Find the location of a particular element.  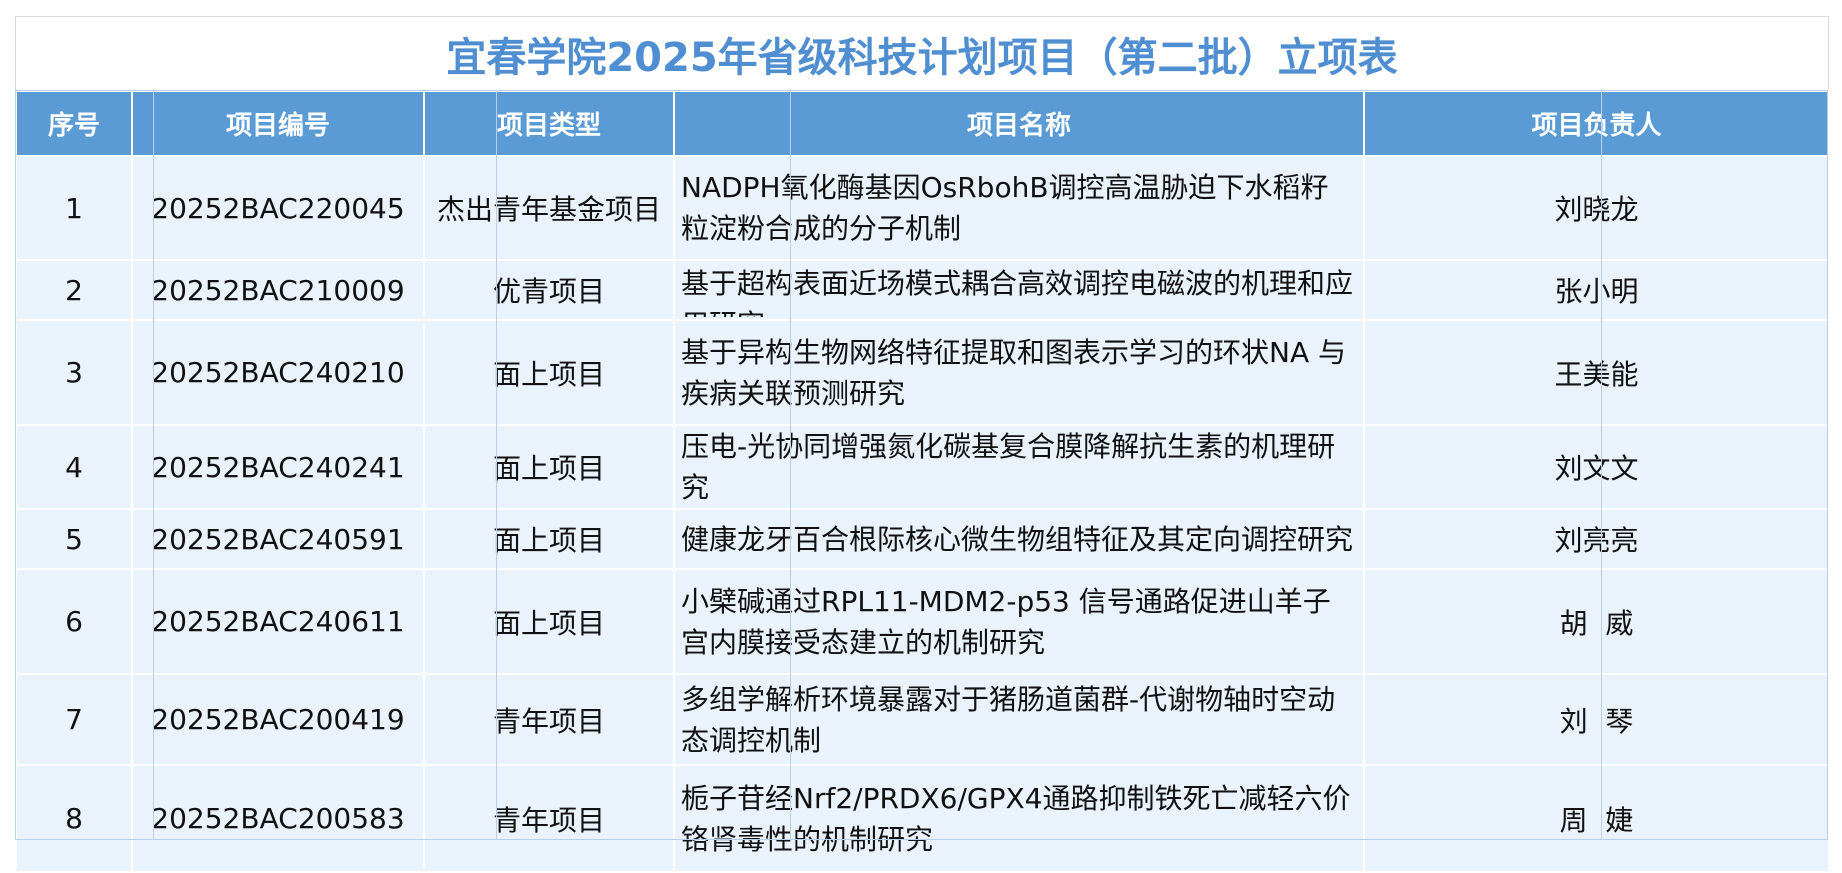

cell-index: 6 is located at coordinates (74, 621).